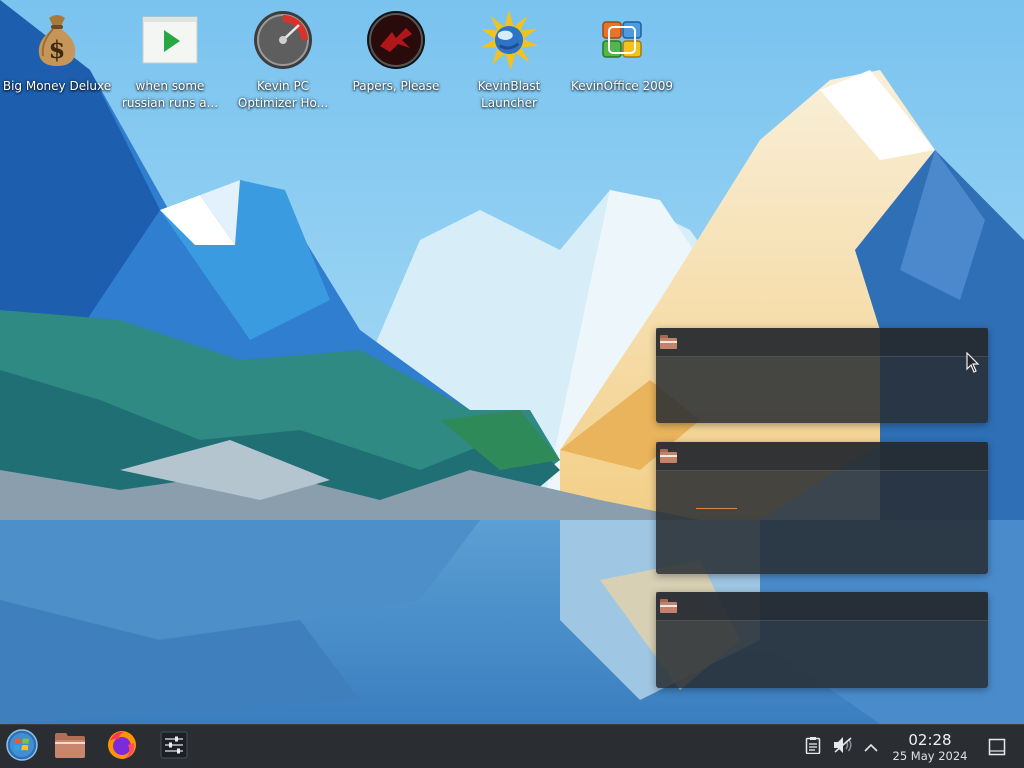  I want to click on show-desktop-icon, so click(997, 749).